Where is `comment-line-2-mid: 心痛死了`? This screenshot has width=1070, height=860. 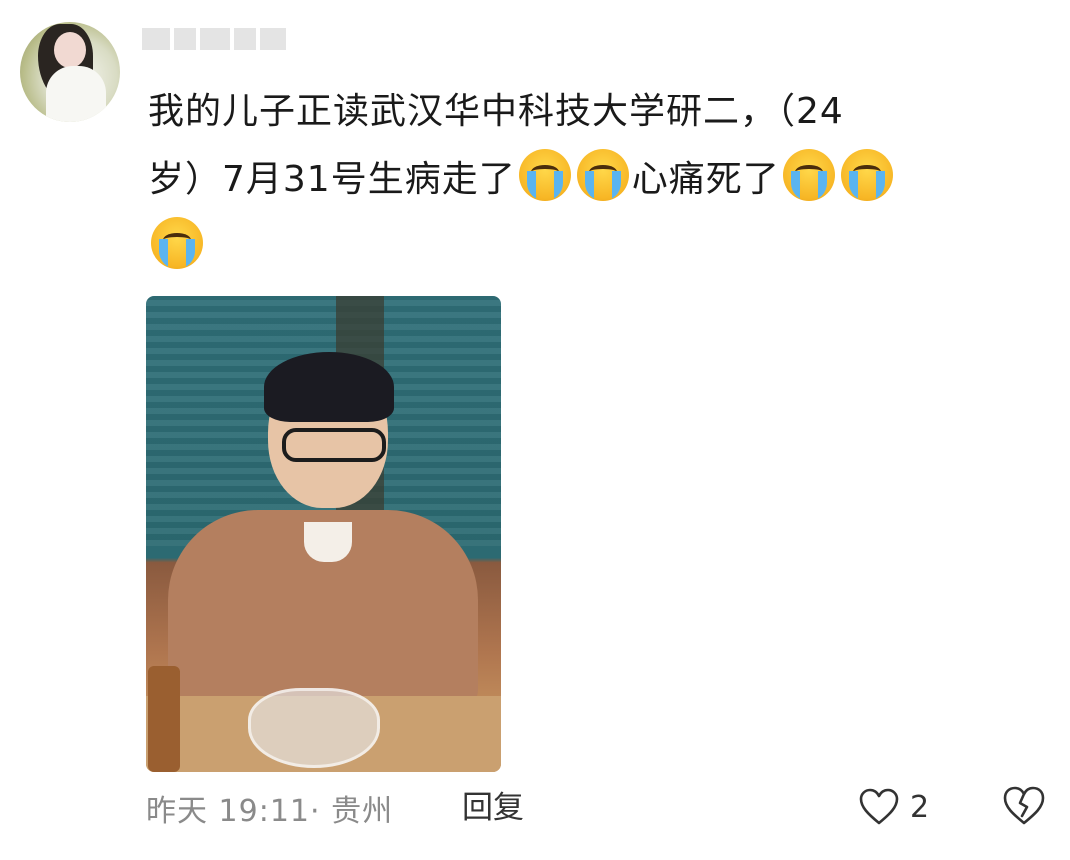 comment-line-2-mid: 心痛死了 is located at coordinates (705, 179).